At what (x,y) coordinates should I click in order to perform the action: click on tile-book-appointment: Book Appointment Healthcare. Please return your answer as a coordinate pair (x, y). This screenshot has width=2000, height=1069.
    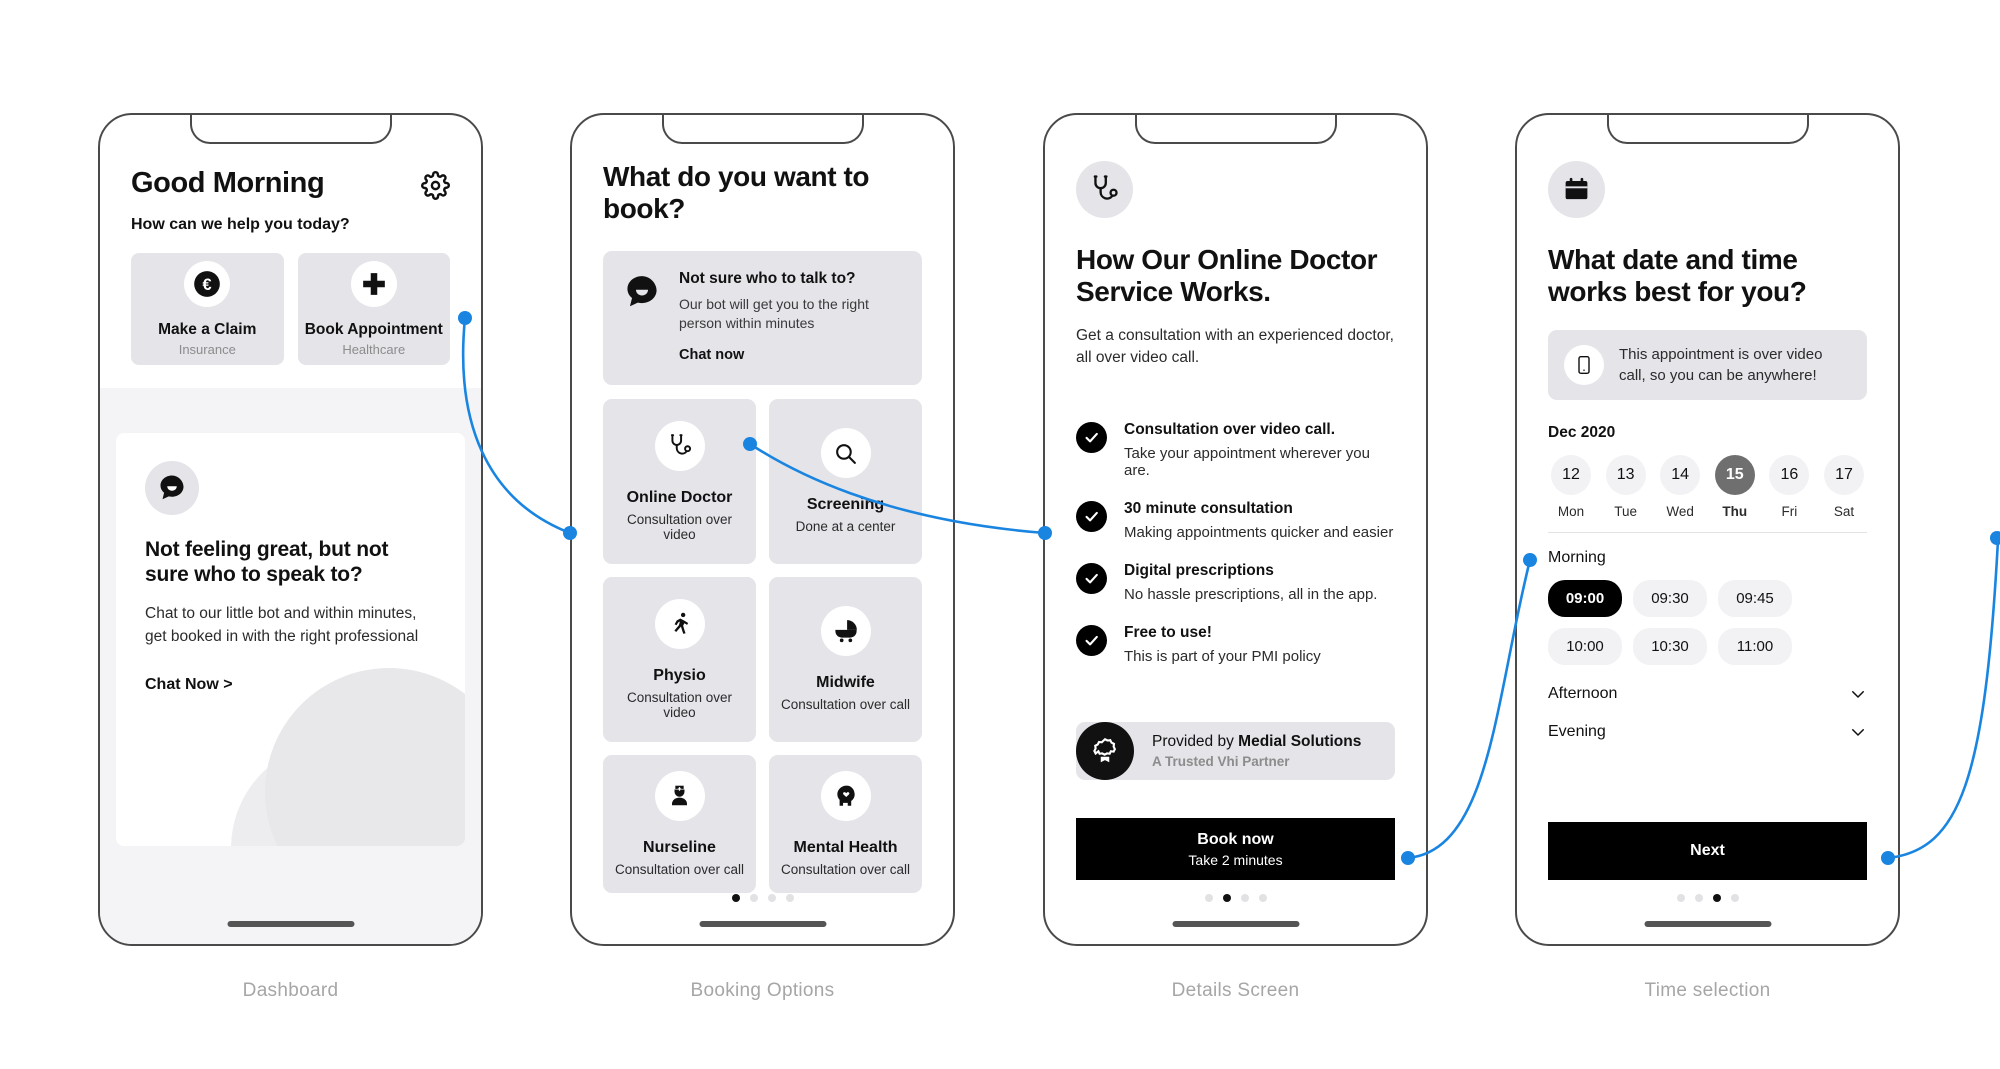
    Looking at the image, I should click on (373, 309).